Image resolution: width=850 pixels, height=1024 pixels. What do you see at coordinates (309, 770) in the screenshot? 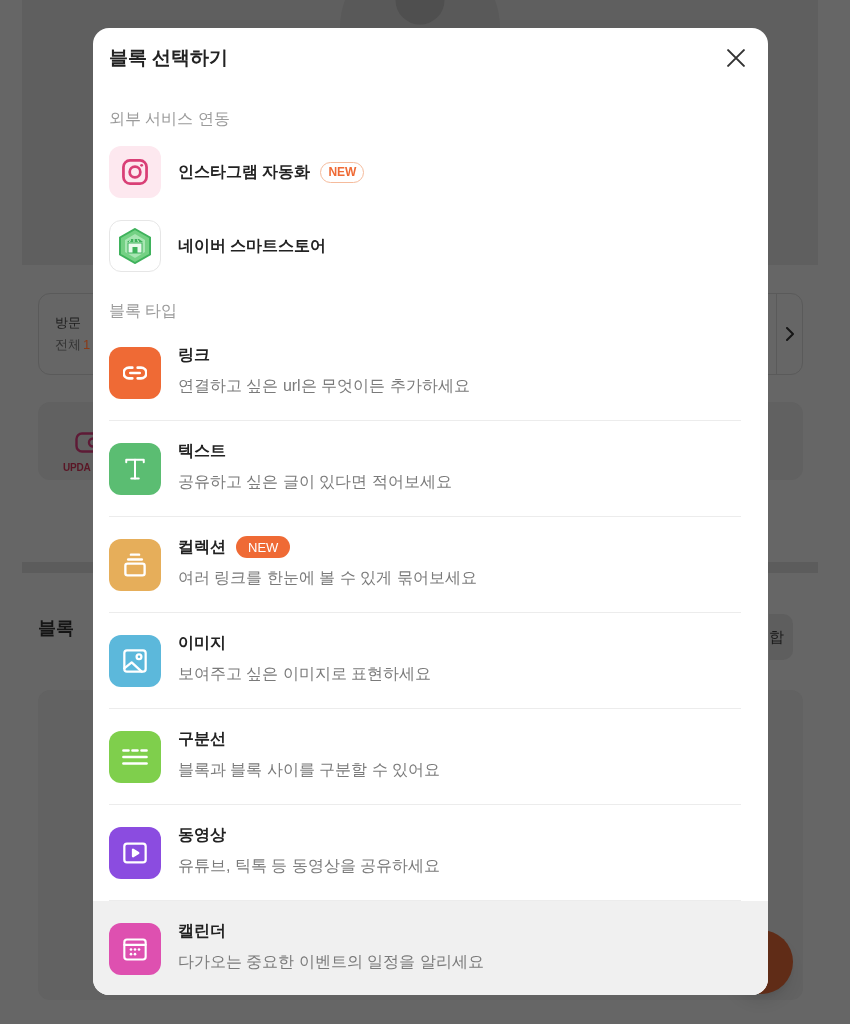
I see `item-description: 블록과 블록 사이를 구분할 수 있어요` at bounding box center [309, 770].